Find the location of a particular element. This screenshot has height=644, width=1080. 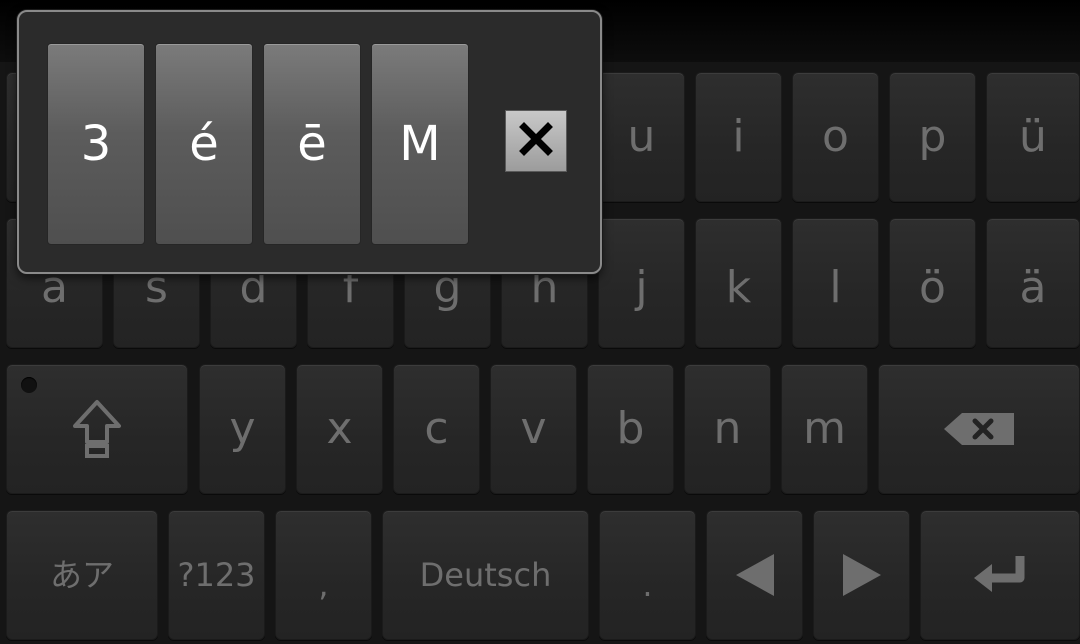

key-y: y is located at coordinates (242, 429).